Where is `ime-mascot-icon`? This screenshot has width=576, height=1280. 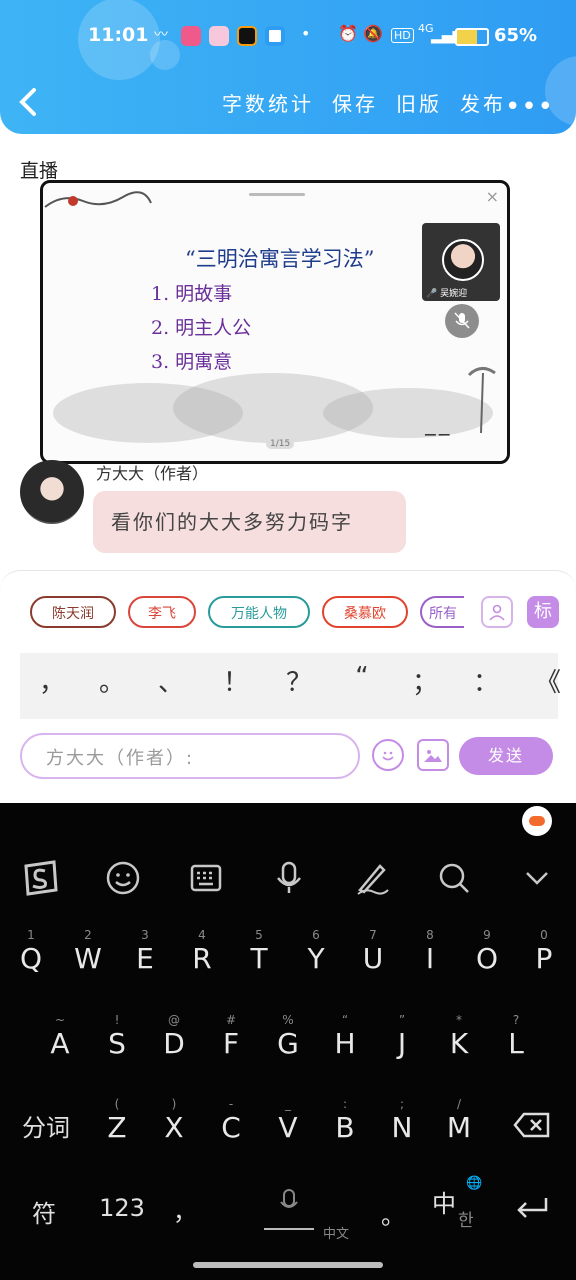 ime-mascot-icon is located at coordinates (537, 821).